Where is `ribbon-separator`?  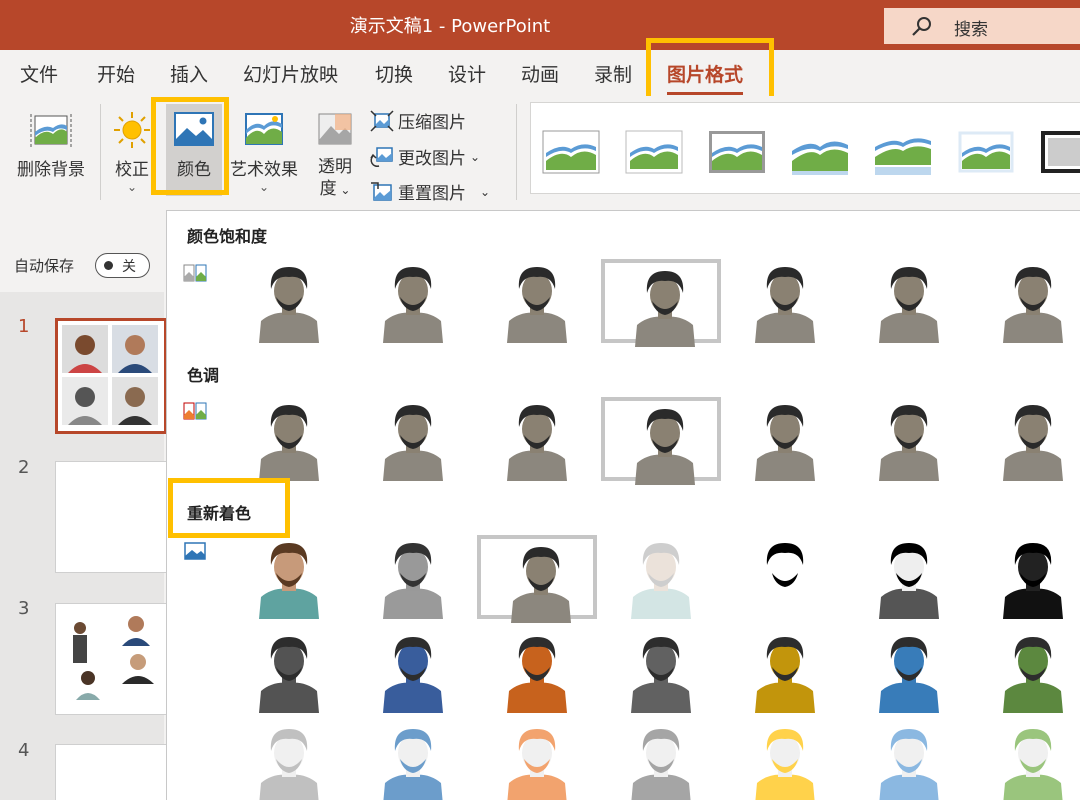
ribbon-separator is located at coordinates (100, 152).